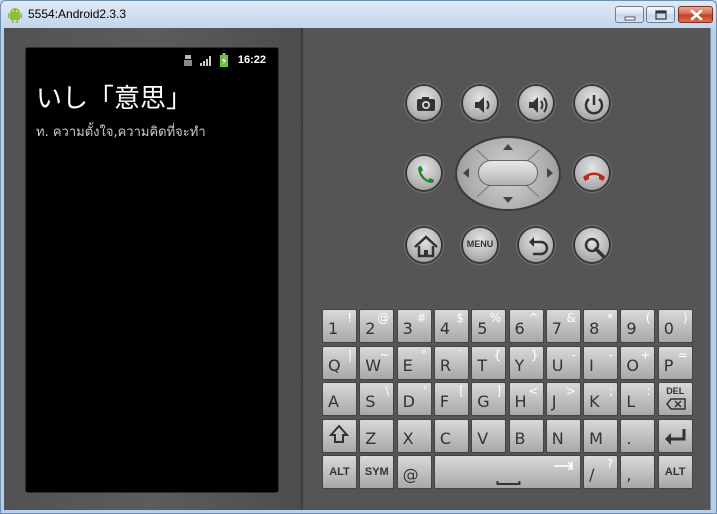 The image size is (717, 514). What do you see at coordinates (489, 326) in the screenshot?
I see `key-5: 5%` at bounding box center [489, 326].